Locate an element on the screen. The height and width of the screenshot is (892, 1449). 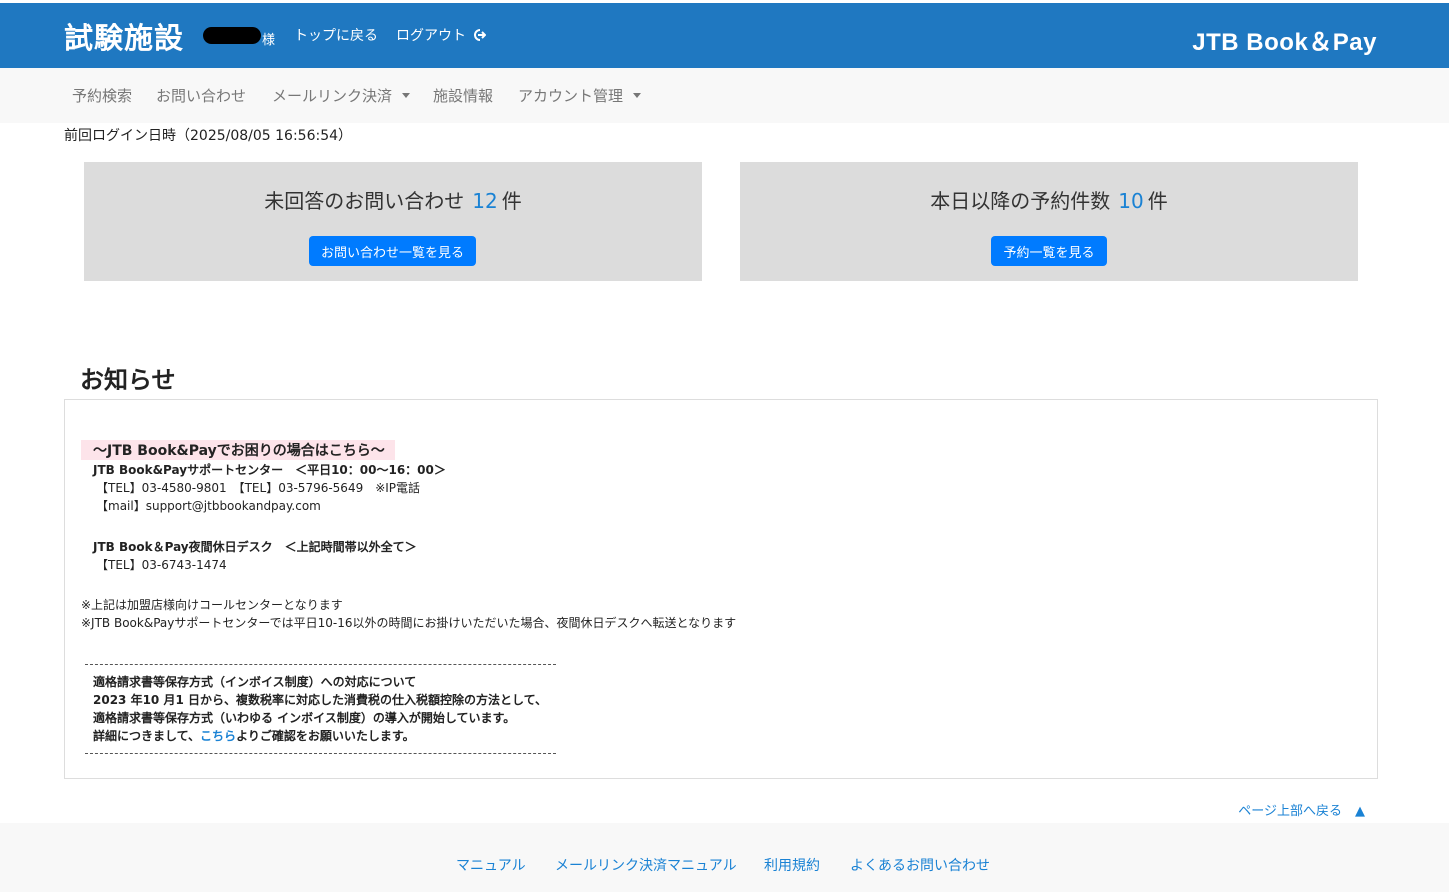
night-tel: 【TEL】03-6743-1474 is located at coordinates (161, 565).